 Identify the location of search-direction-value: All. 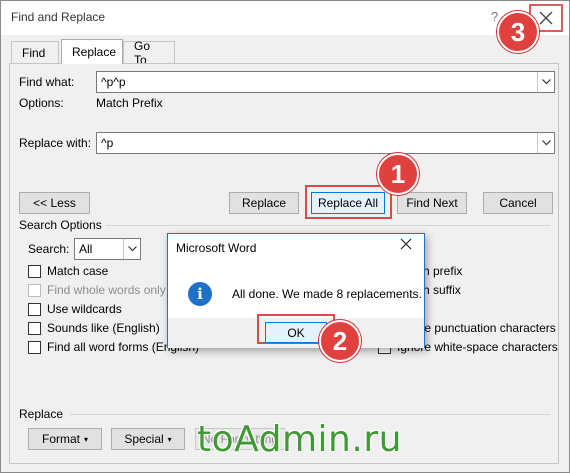
(86, 249).